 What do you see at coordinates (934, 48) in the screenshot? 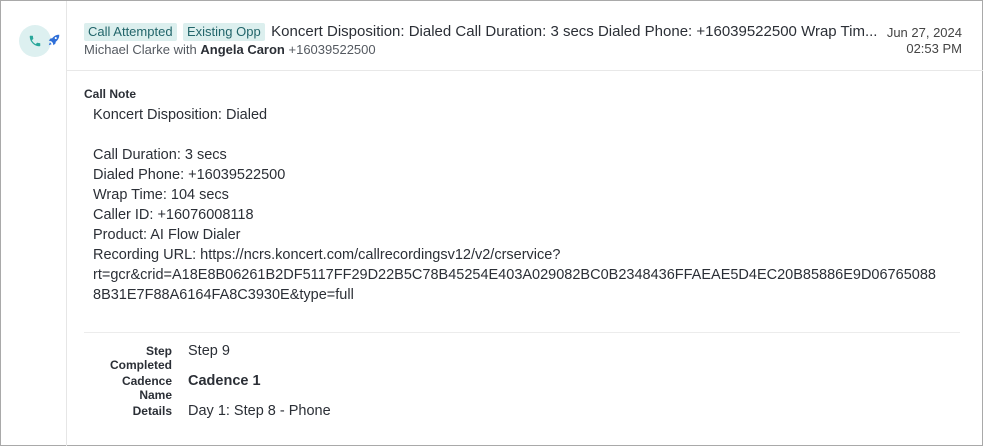
I see `activity-time: 02:53 PM` at bounding box center [934, 48].